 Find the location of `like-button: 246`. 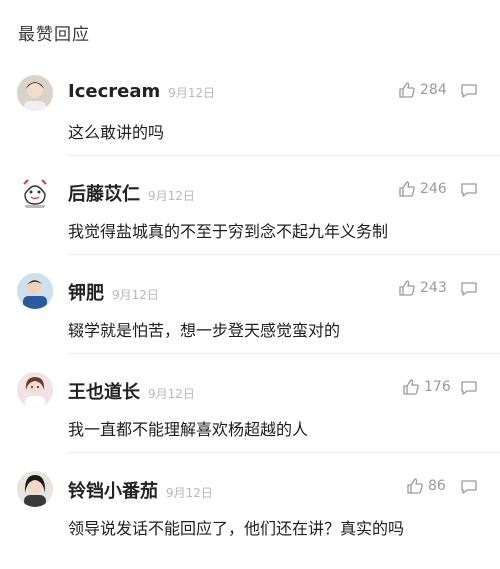

like-button: 246 is located at coordinates (422, 189).